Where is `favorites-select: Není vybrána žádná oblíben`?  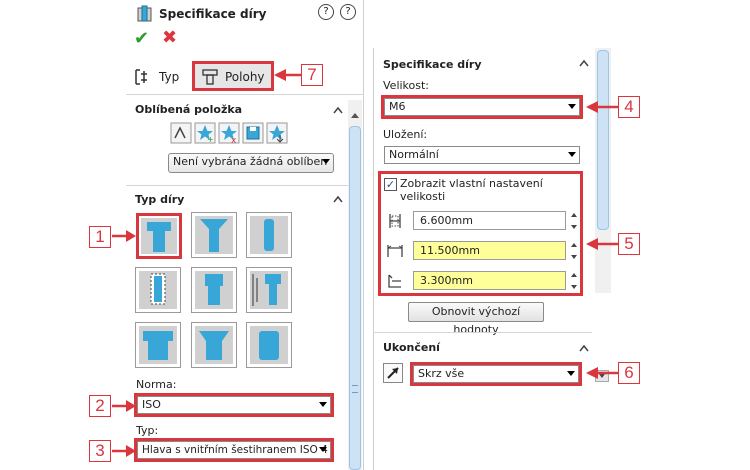
favorites-select: Není vybrána žádná oblíben is located at coordinates (251, 163).